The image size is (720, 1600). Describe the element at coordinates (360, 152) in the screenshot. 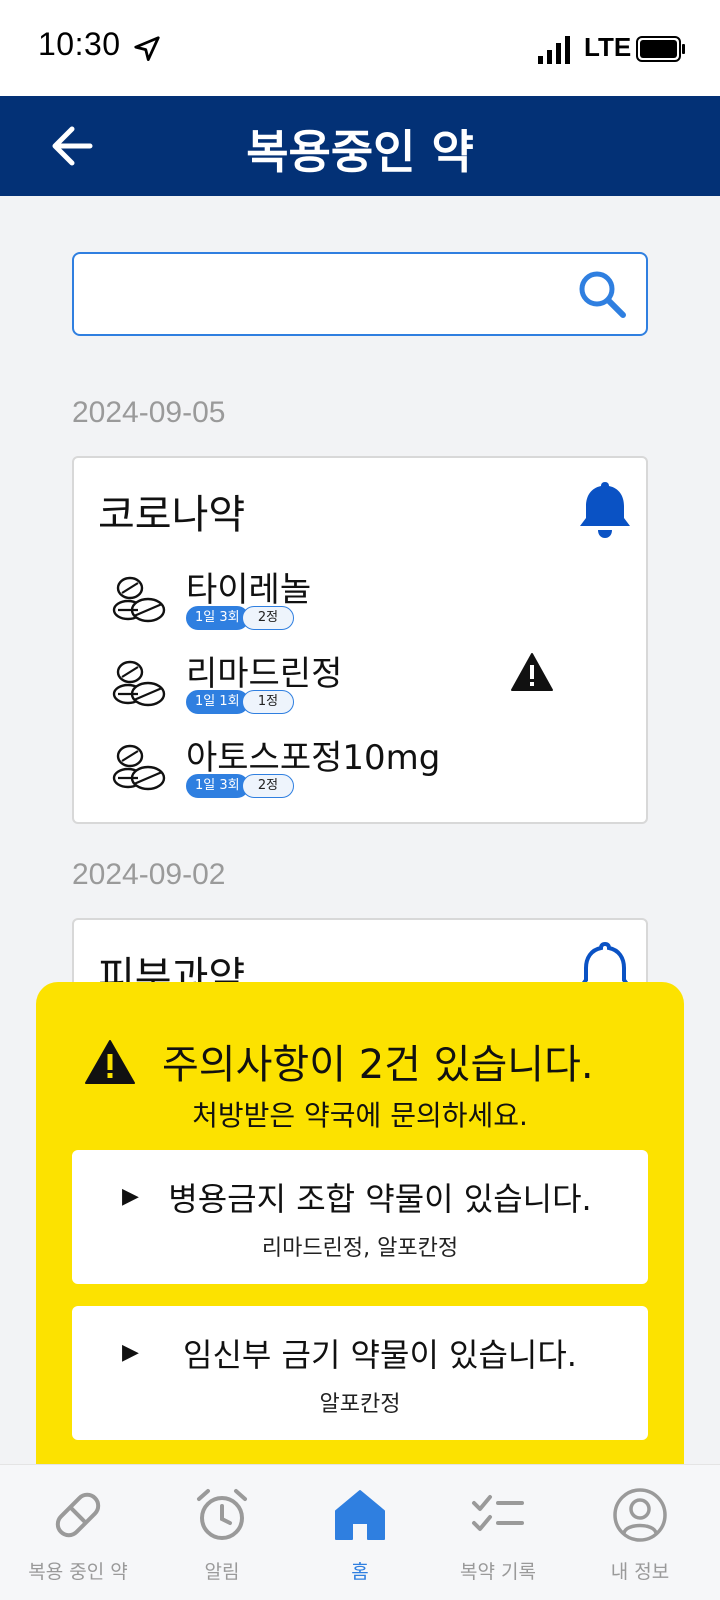

I see `page-title: 복용중인 약` at that location.